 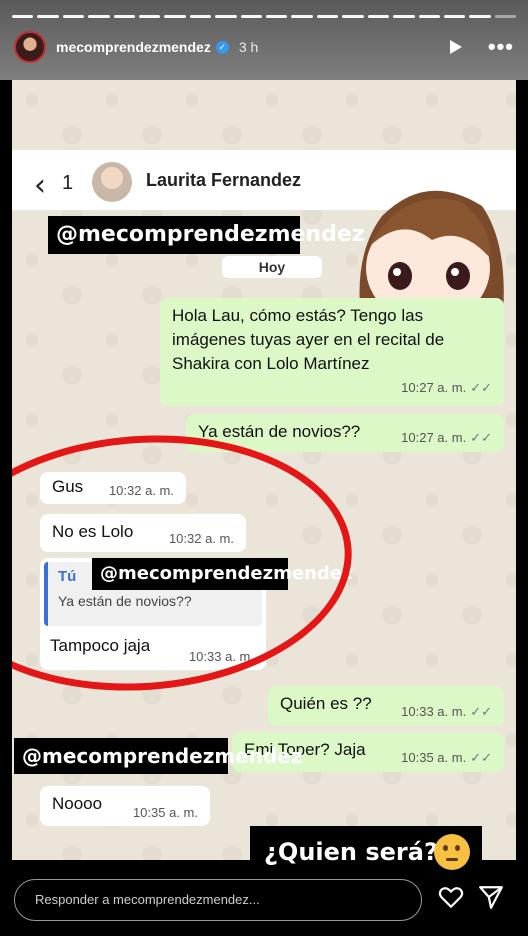 I want to click on verified-badge-icon: ✓, so click(x=222, y=47).